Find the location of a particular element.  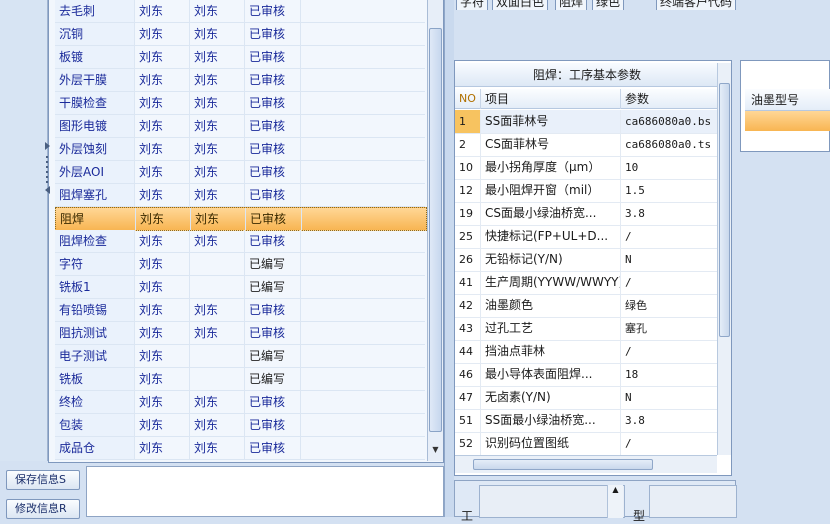

ink-model-selected-row is located at coordinates (787, 121).